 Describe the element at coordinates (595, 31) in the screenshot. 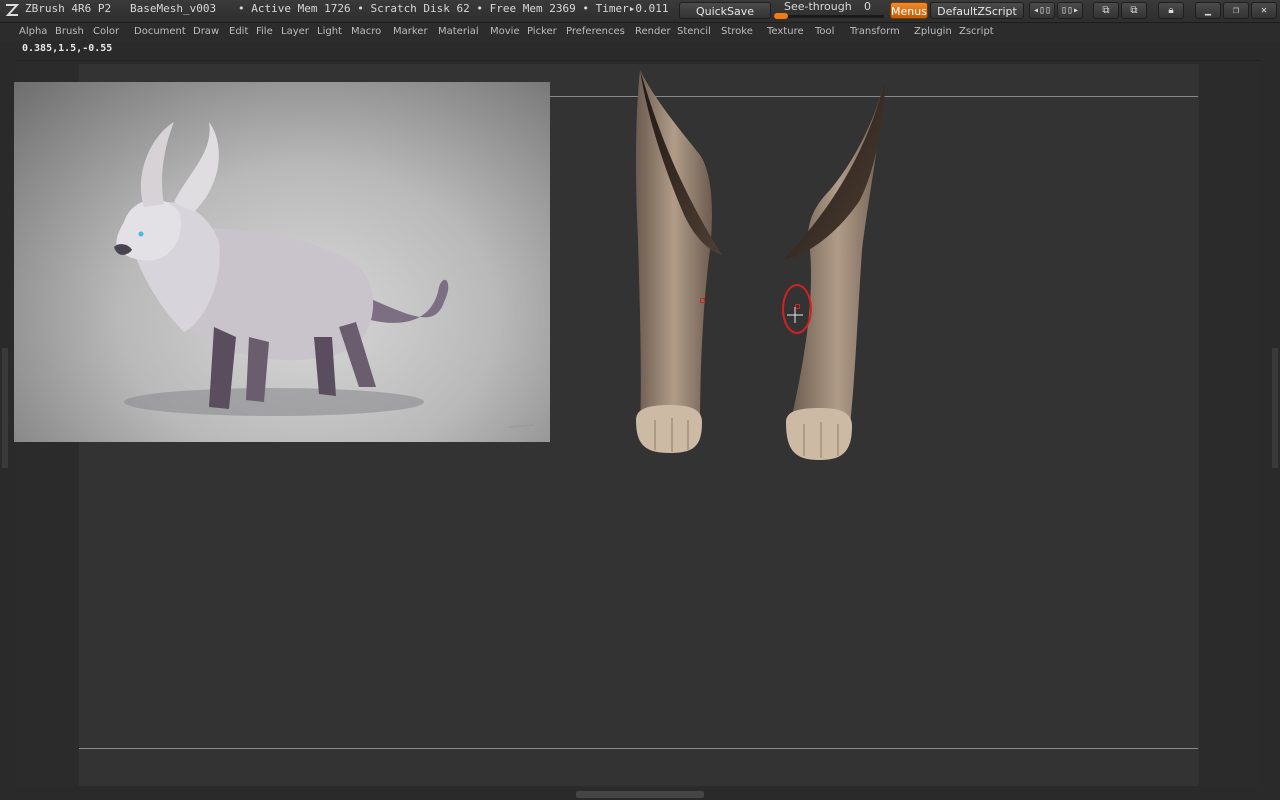

I see `menu-preferences: Preferences` at that location.